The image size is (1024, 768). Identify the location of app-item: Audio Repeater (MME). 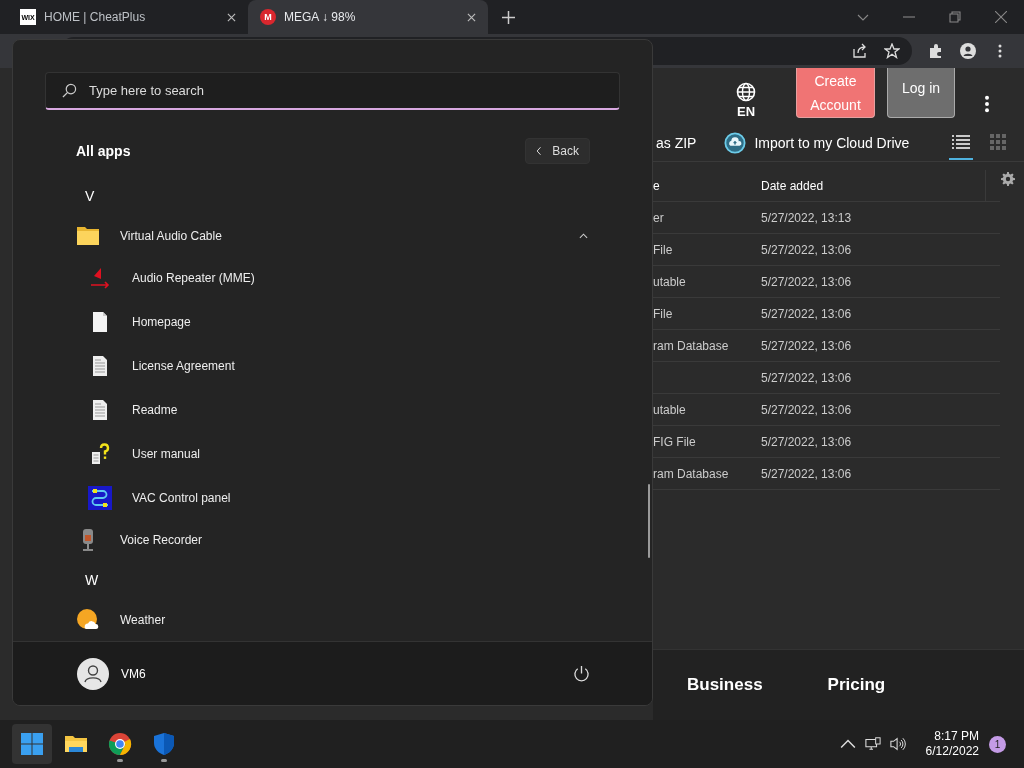
(333, 278).